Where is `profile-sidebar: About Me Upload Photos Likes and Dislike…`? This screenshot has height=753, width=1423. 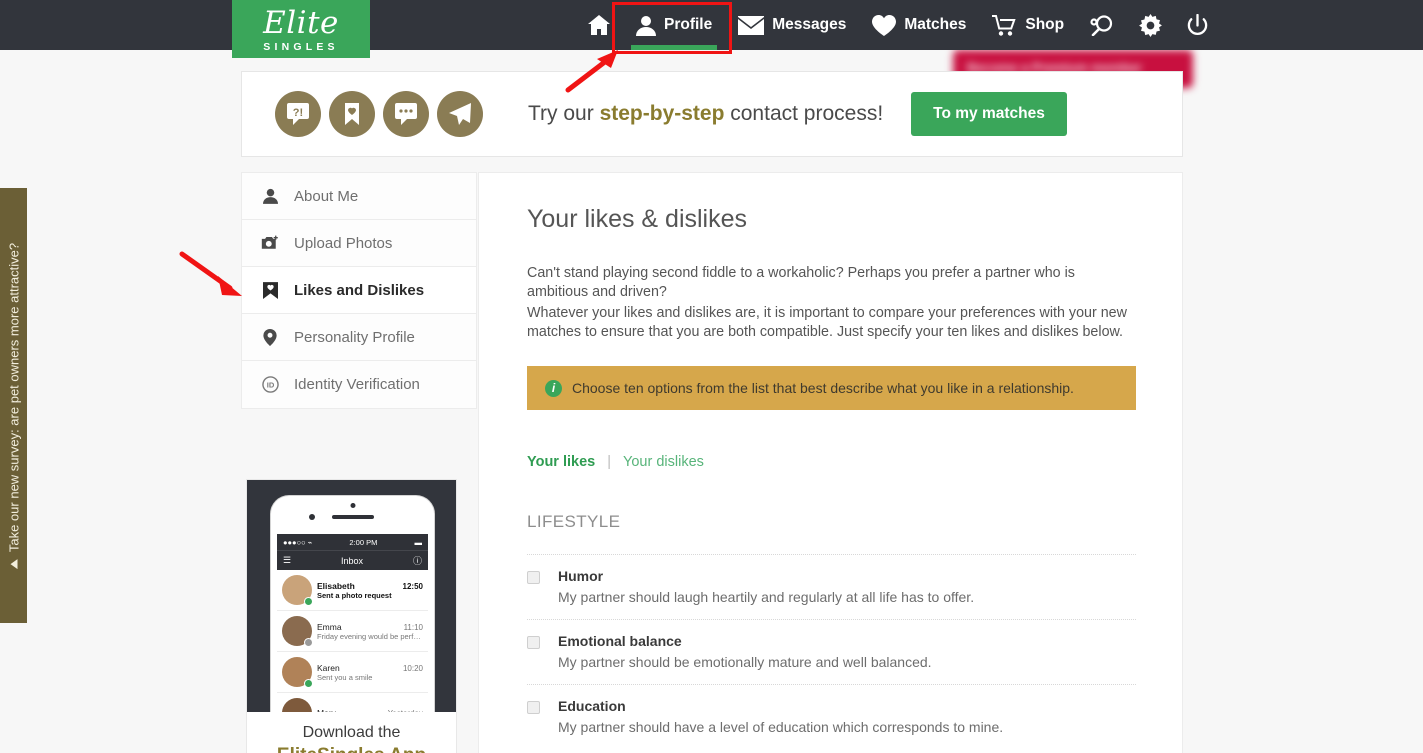 profile-sidebar: About Me Upload Photos Likes and Dislike… is located at coordinates (359, 462).